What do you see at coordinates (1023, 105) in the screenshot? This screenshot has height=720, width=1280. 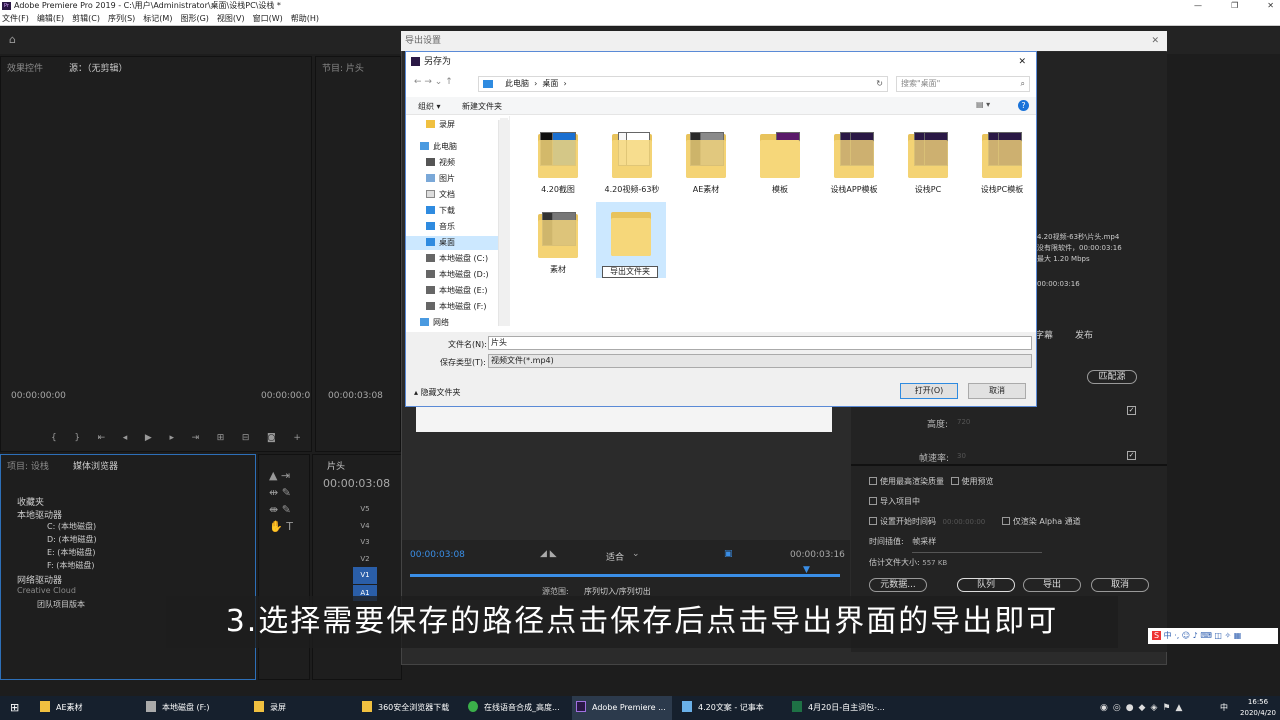 I see `help-icon: ?` at bounding box center [1023, 105].